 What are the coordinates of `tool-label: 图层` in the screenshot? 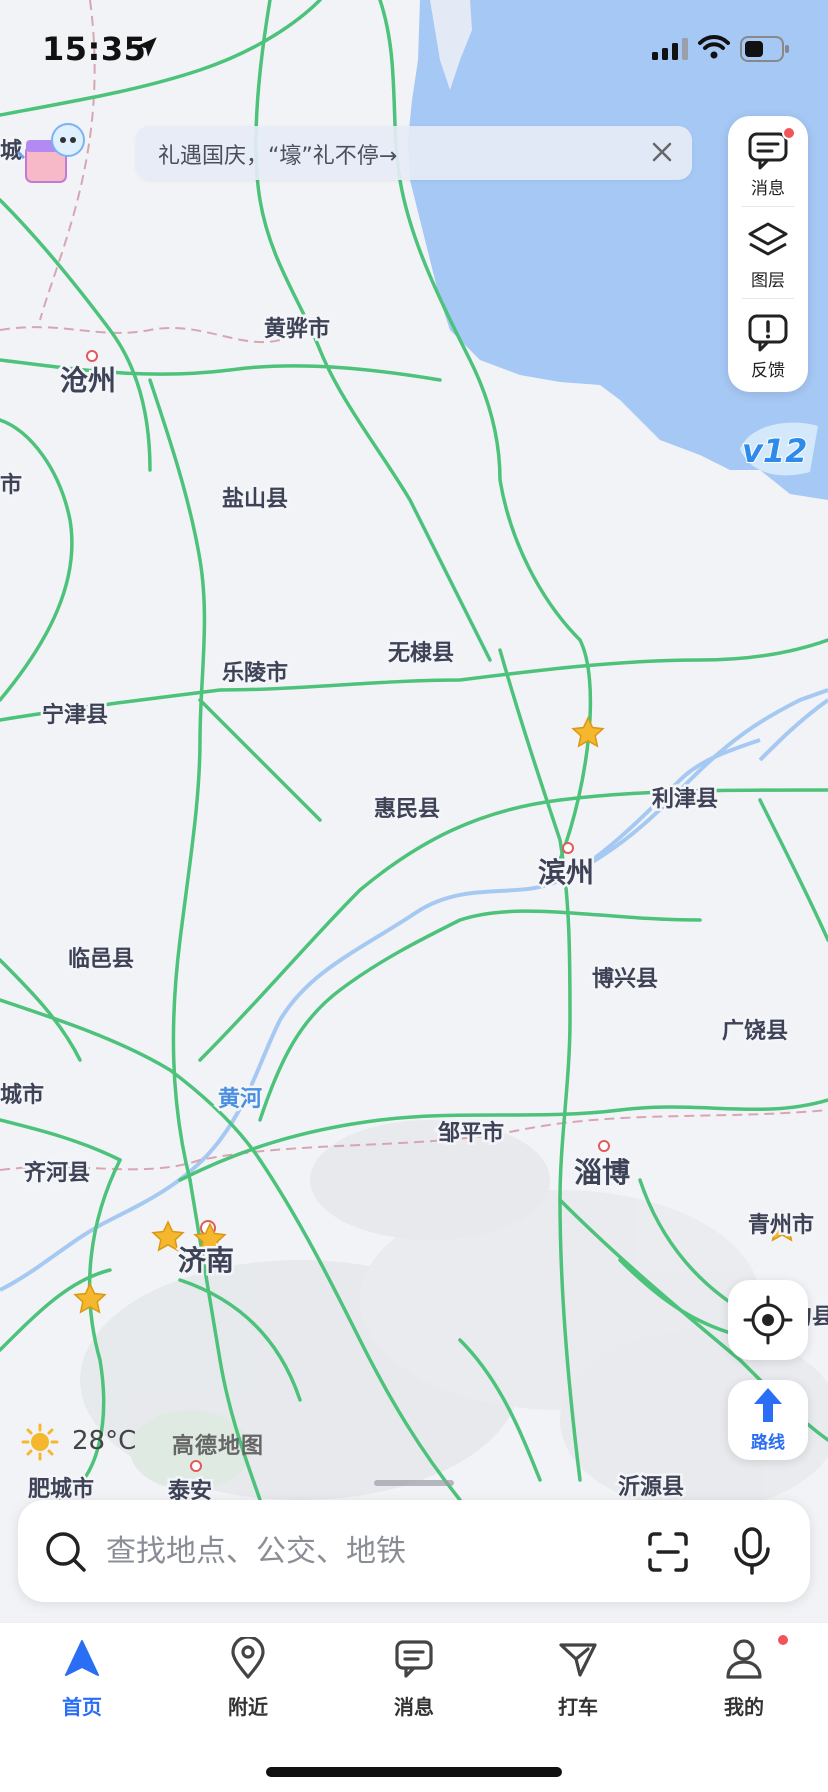 It's located at (768, 281).